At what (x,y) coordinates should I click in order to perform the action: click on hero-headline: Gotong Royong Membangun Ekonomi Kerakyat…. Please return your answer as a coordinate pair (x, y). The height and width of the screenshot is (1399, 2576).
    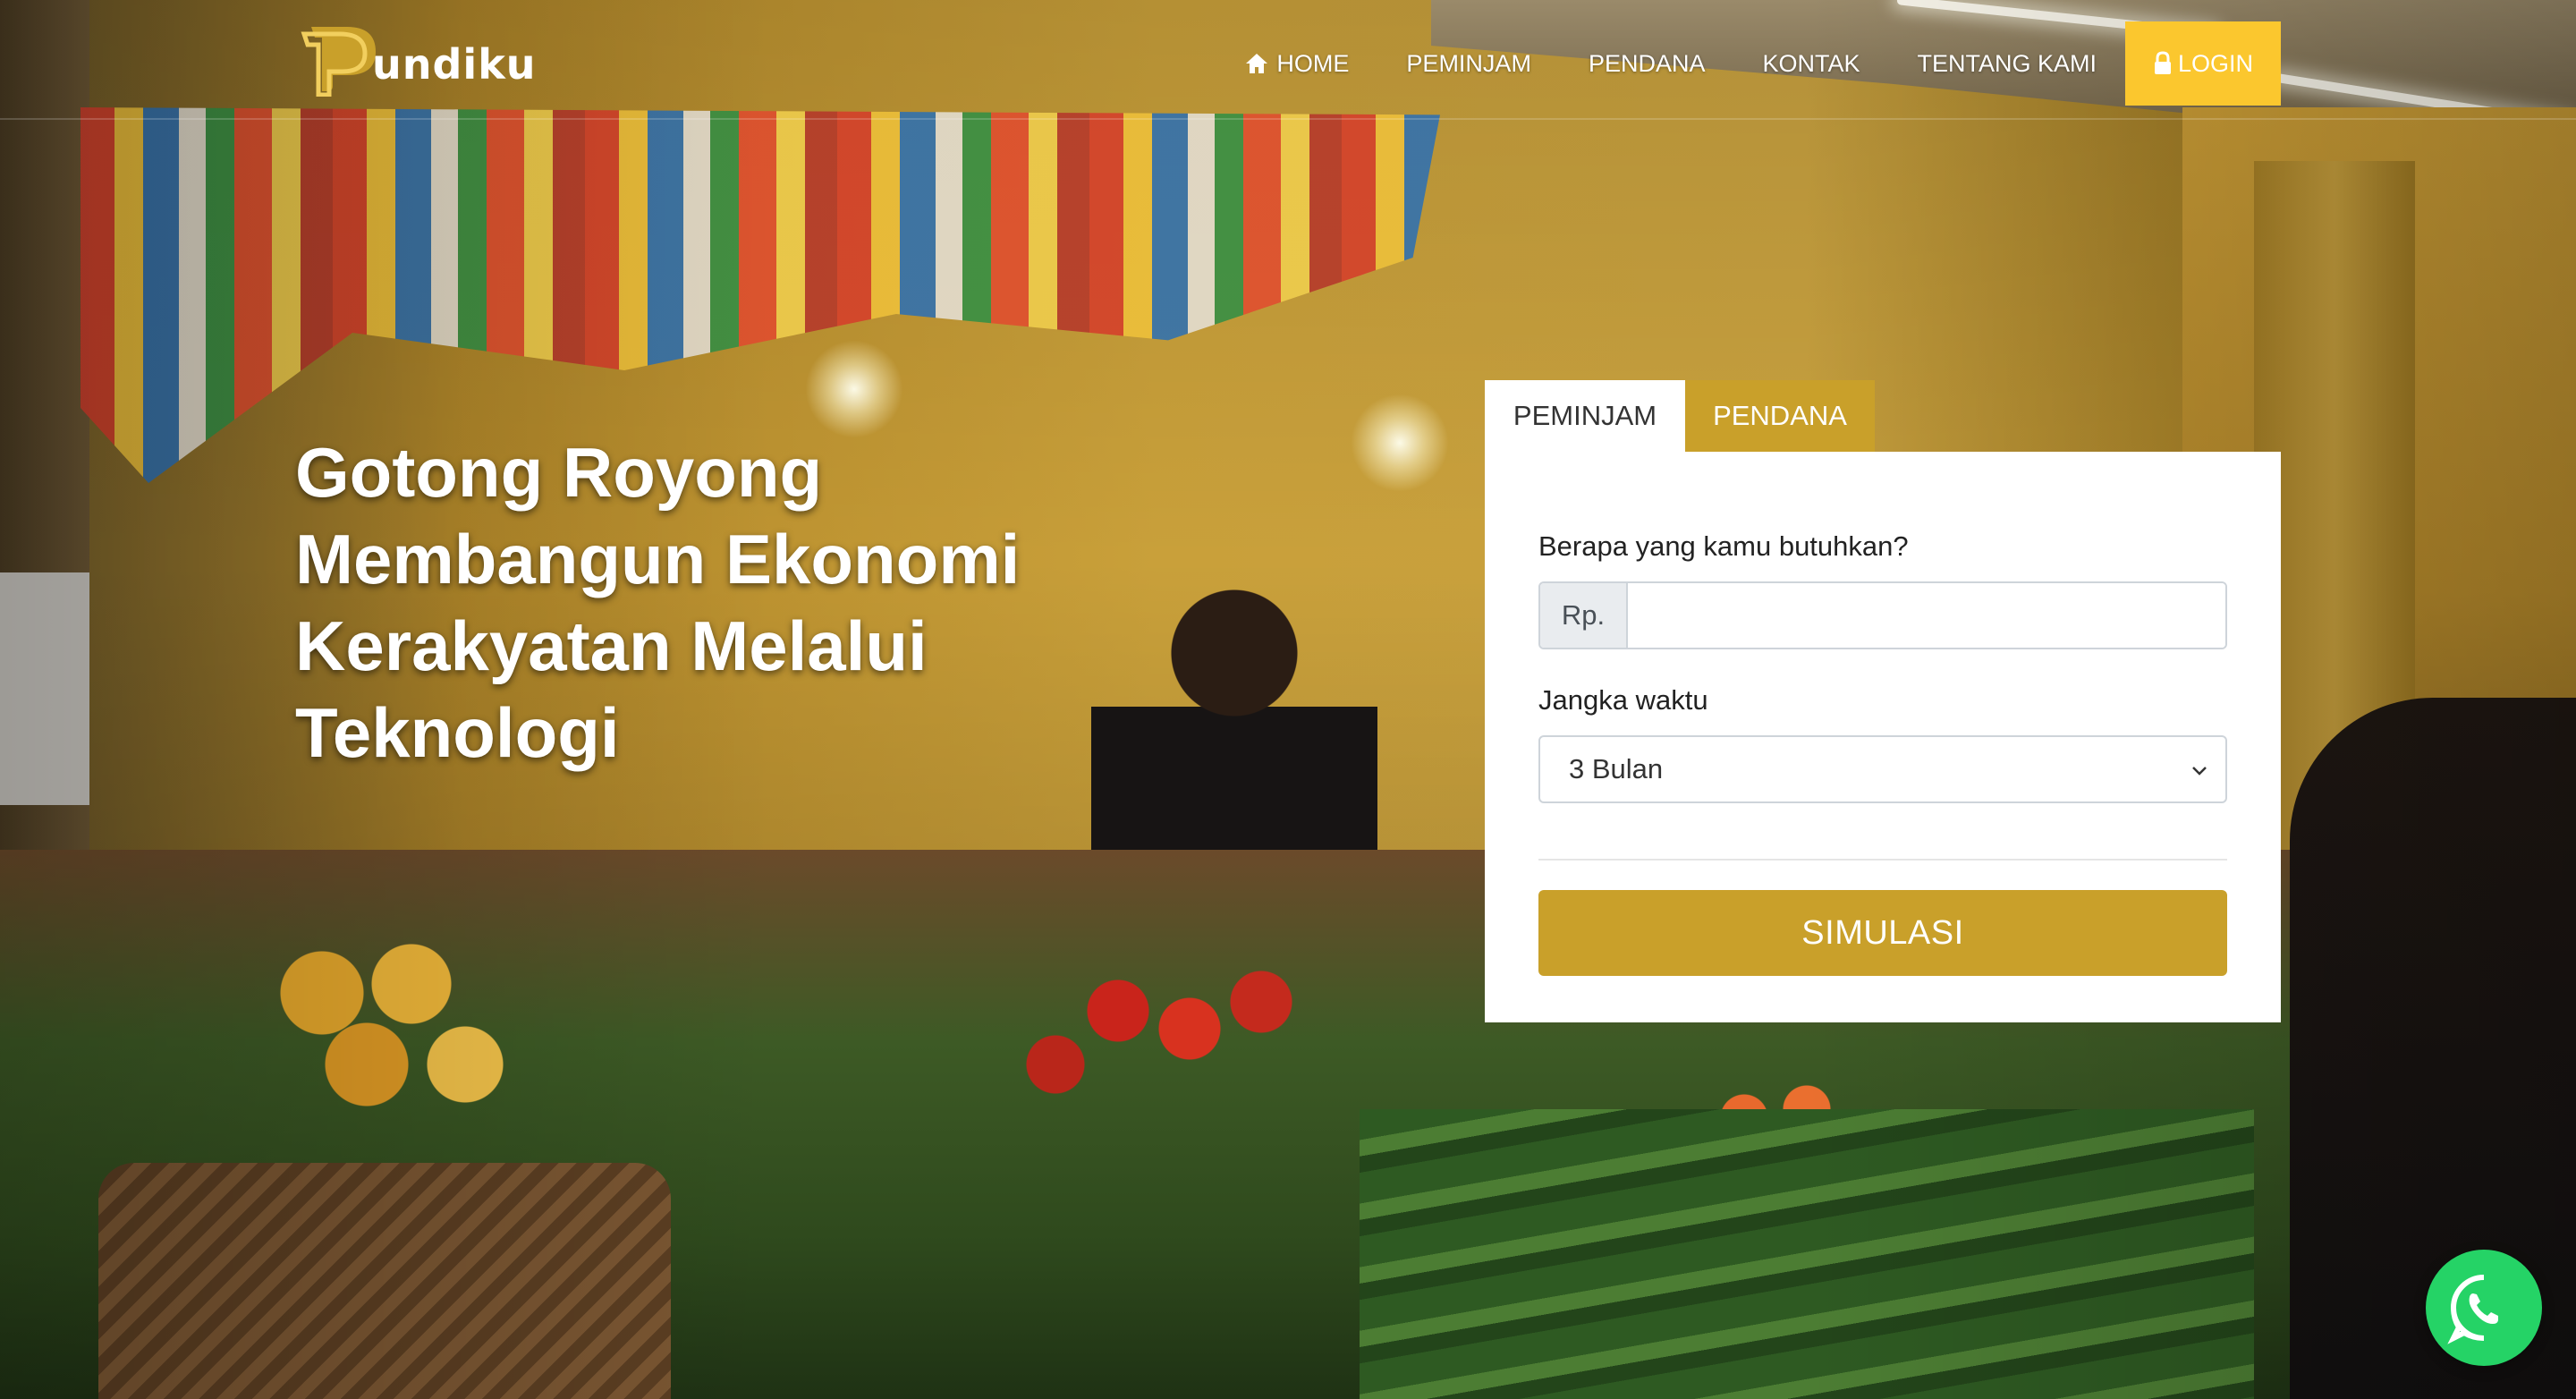
    Looking at the image, I should click on (697, 602).